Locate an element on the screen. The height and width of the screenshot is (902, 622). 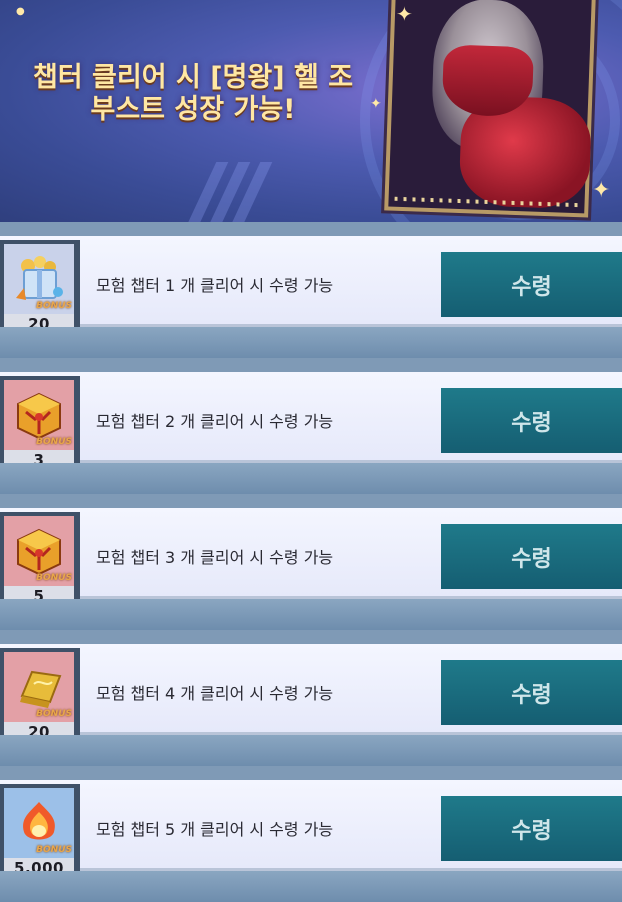
mission-card: BONUS 5 모험 챕터 3 개 클리어 시 수령 가능 수령 is located at coordinates (311, 559).